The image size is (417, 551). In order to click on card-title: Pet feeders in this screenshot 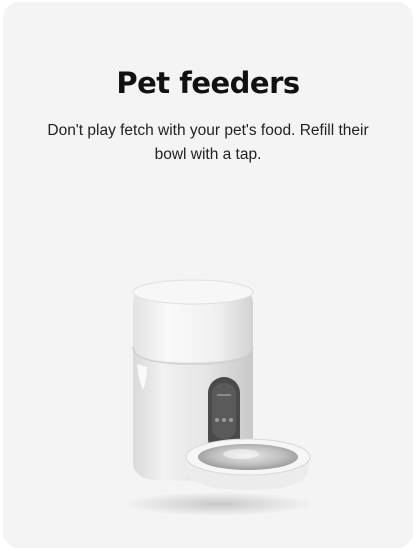, I will do `click(208, 83)`.